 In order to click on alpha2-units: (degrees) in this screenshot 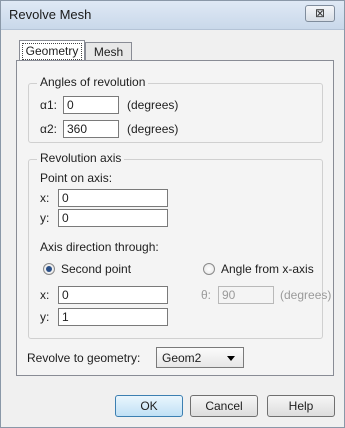, I will do `click(153, 129)`.